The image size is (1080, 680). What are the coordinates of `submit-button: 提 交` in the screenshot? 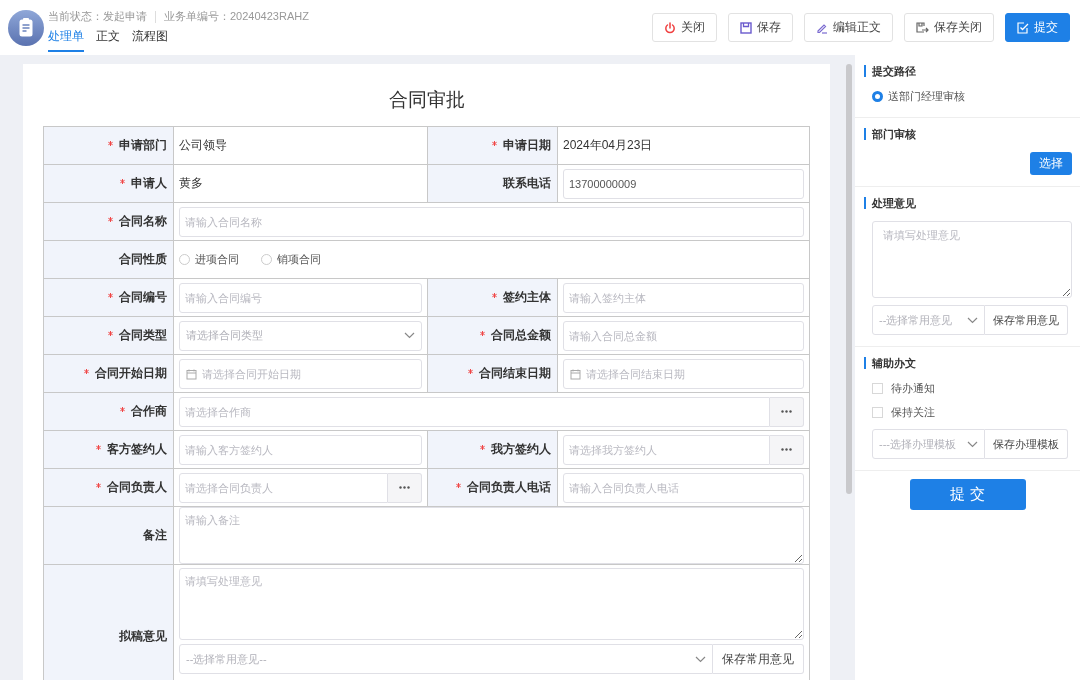 It's located at (967, 494).